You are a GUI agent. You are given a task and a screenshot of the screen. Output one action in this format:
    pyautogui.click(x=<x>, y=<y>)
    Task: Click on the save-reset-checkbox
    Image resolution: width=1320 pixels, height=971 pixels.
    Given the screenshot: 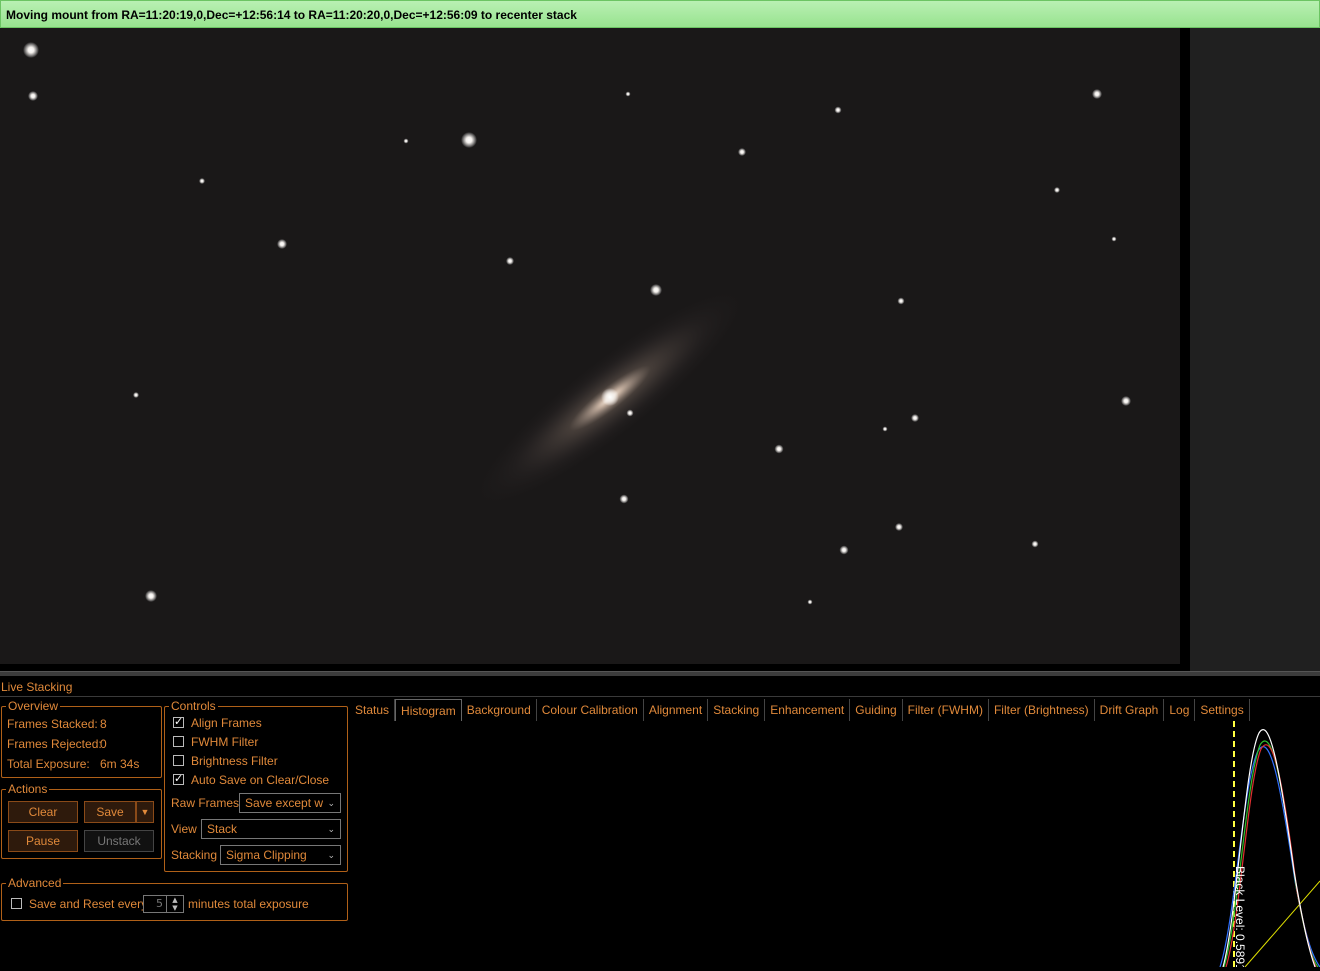 What is the action you would take?
    pyautogui.click(x=16, y=903)
    